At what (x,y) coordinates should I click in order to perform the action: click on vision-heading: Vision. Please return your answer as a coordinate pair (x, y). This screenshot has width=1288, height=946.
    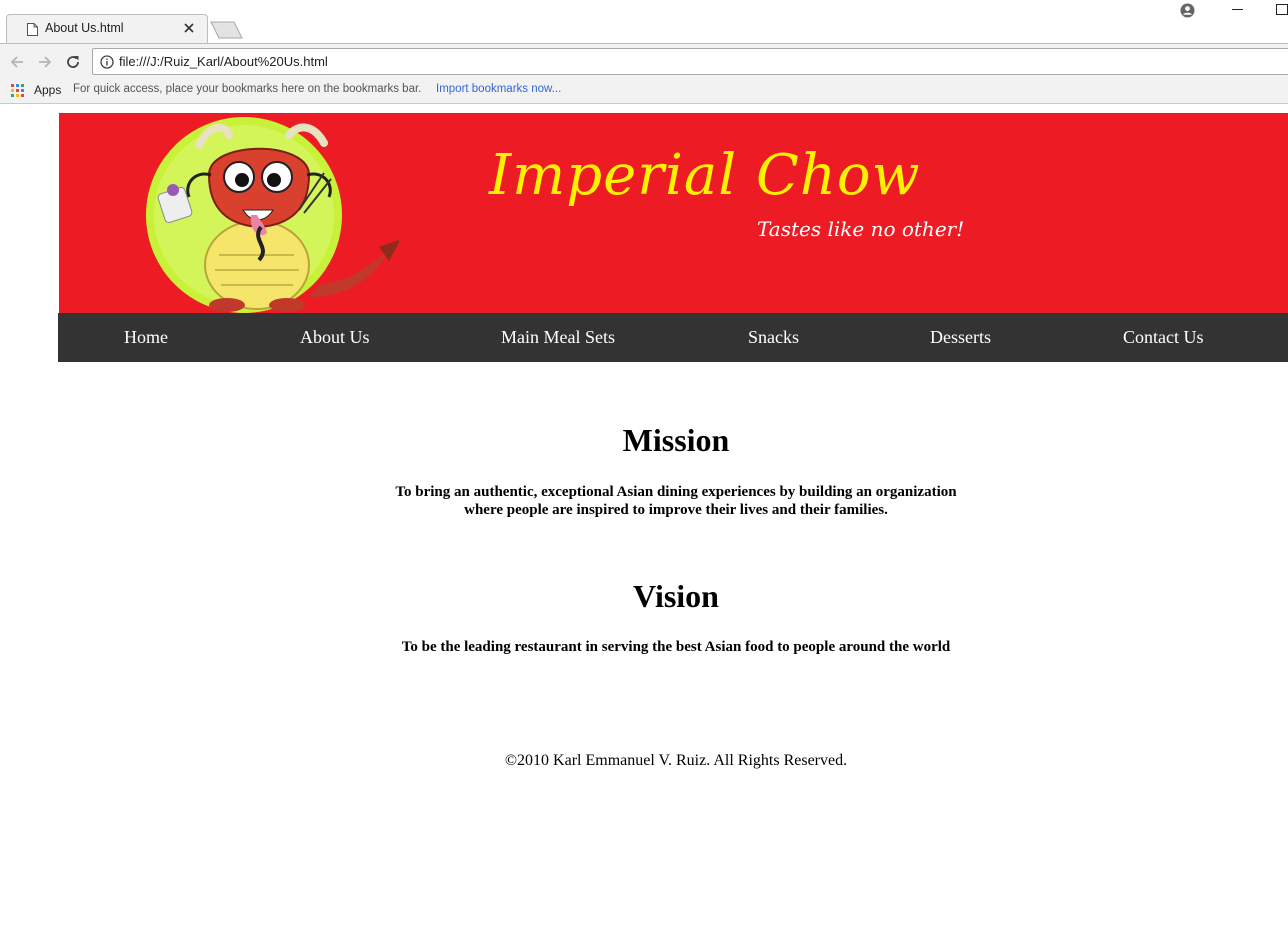
    Looking at the image, I should click on (676, 596).